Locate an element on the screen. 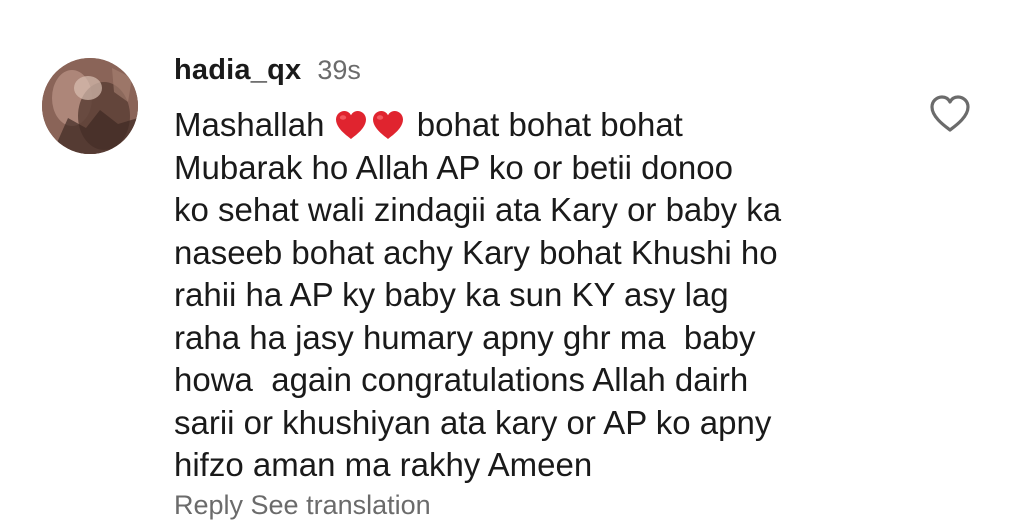  avatar-photo is located at coordinates (90, 106).